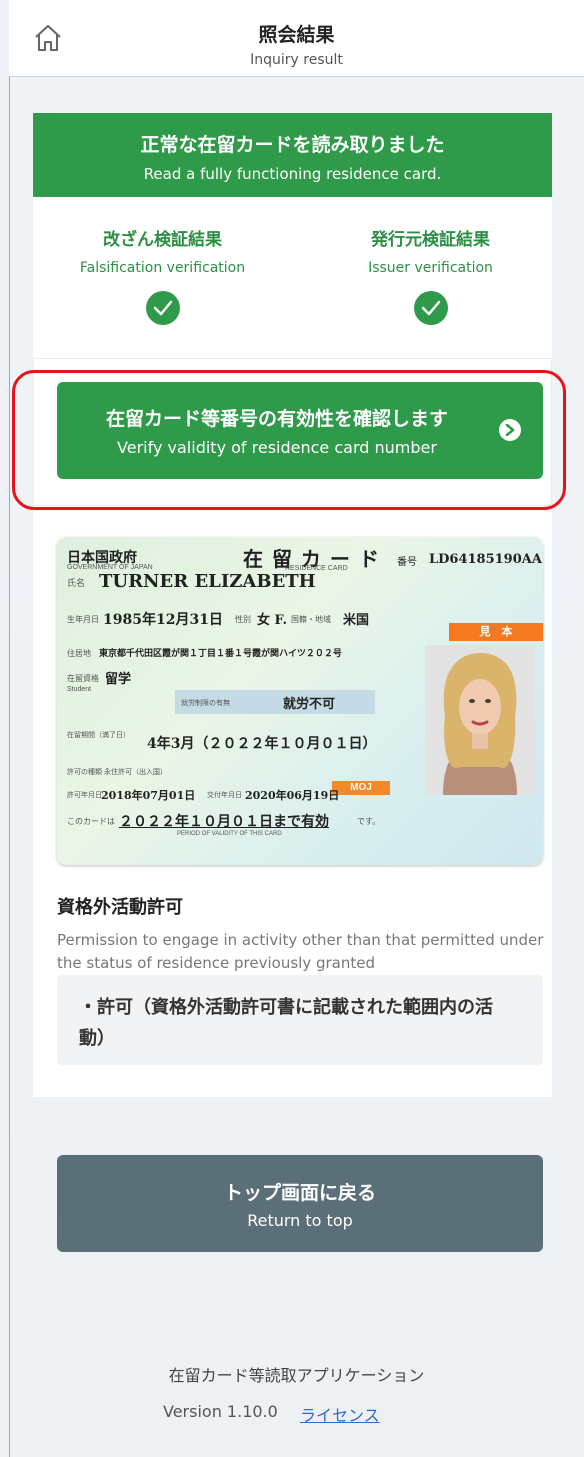 This screenshot has height=1457, width=584. Describe the element at coordinates (120, 907) in the screenshot. I see `permission-title: 資格外活動許可` at that location.